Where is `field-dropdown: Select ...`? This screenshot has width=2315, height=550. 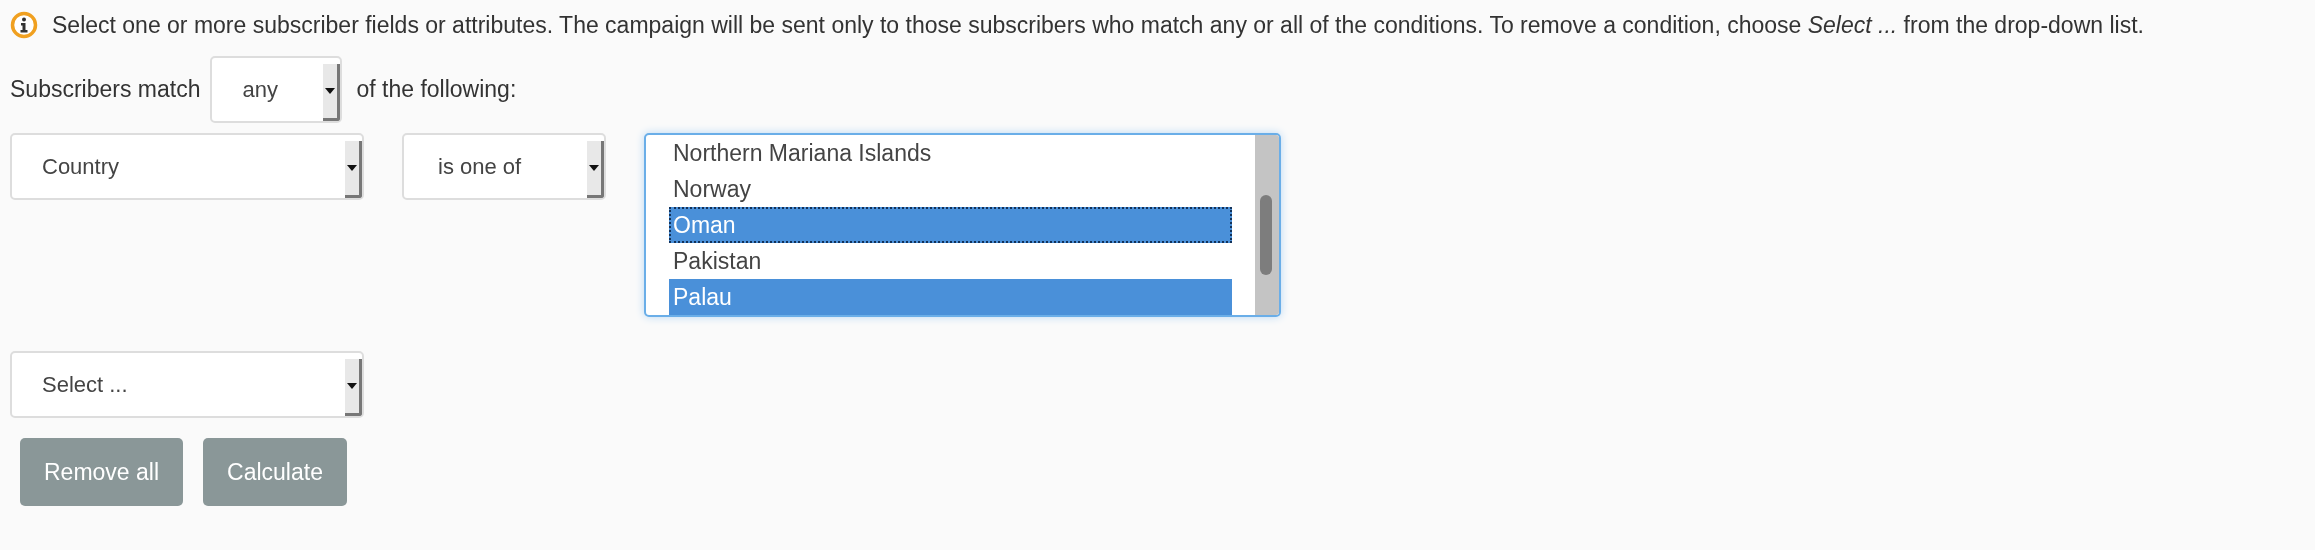 field-dropdown: Select ... is located at coordinates (187, 384).